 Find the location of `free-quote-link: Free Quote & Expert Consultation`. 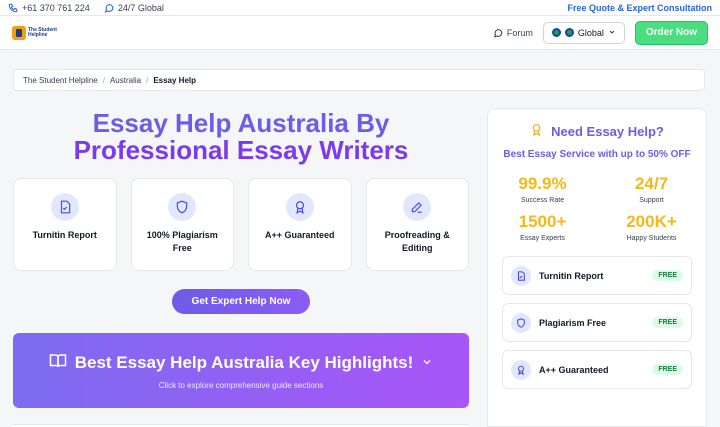

free-quote-link: Free Quote & Expert Consultation is located at coordinates (639, 8).